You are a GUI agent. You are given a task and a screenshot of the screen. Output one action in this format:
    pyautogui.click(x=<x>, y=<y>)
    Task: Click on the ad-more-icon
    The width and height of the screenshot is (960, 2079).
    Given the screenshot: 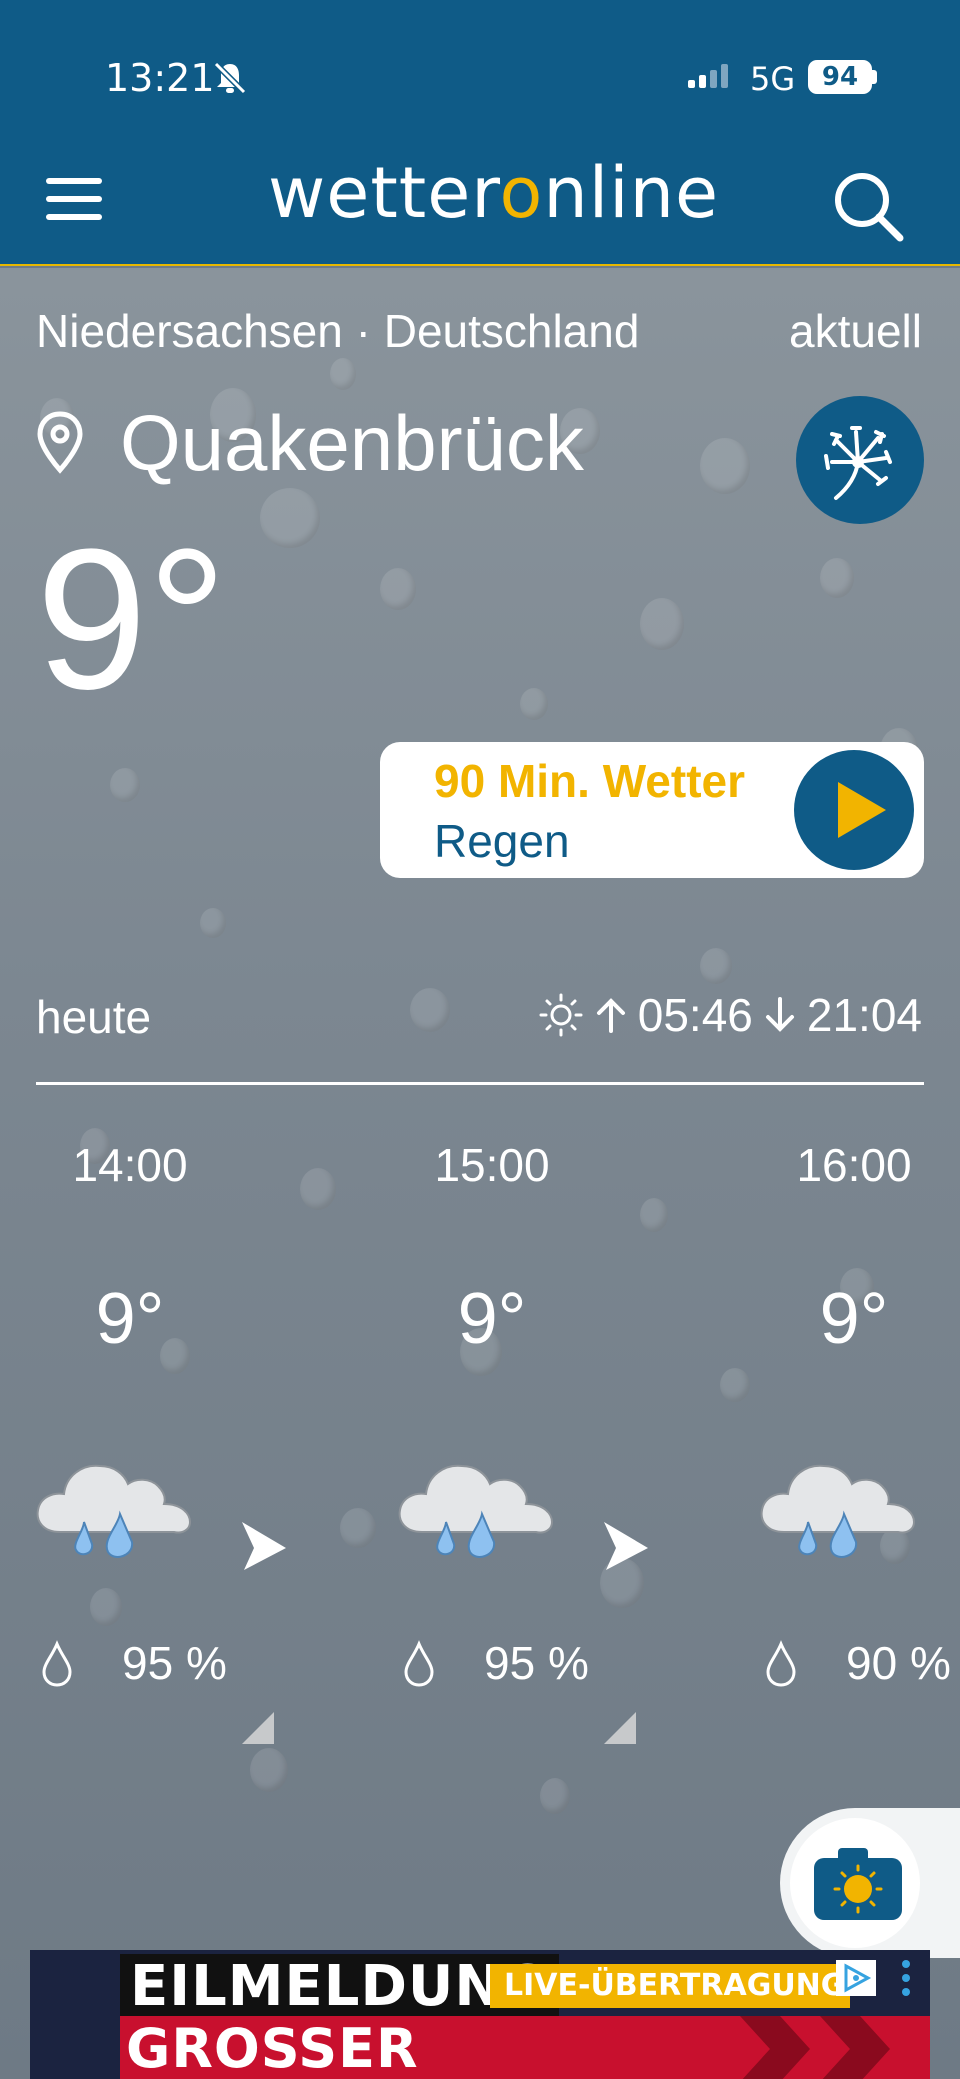 What is the action you would take?
    pyautogui.click(x=906, y=1978)
    